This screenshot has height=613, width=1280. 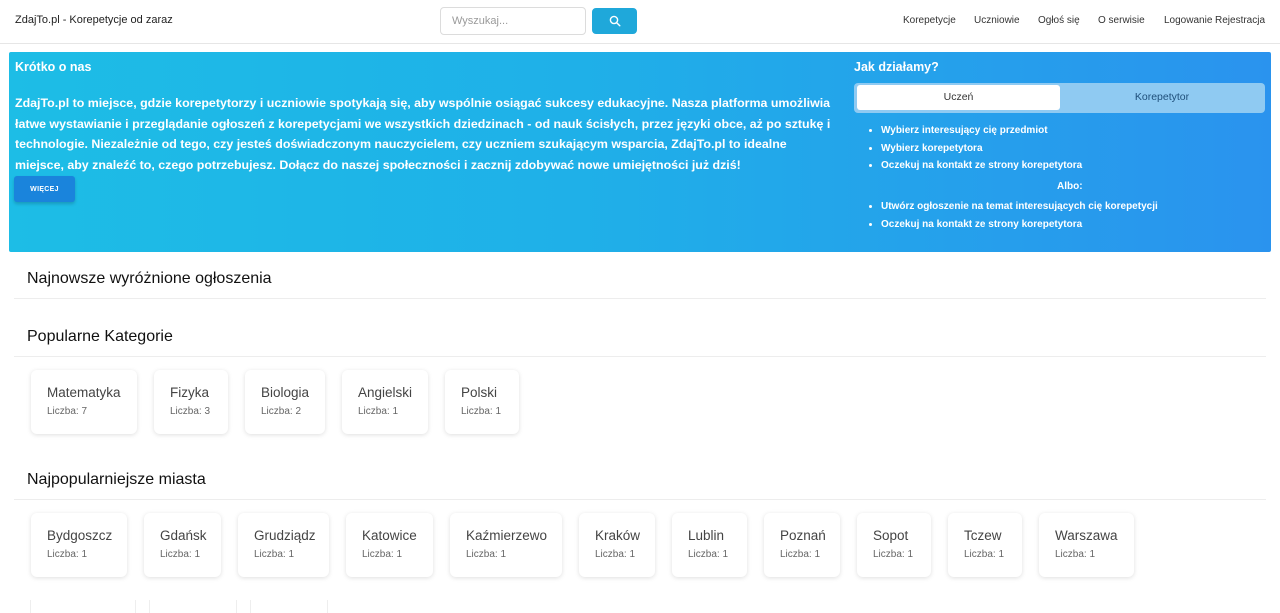 What do you see at coordinates (190, 392) in the screenshot?
I see `category-name: Fizyka` at bounding box center [190, 392].